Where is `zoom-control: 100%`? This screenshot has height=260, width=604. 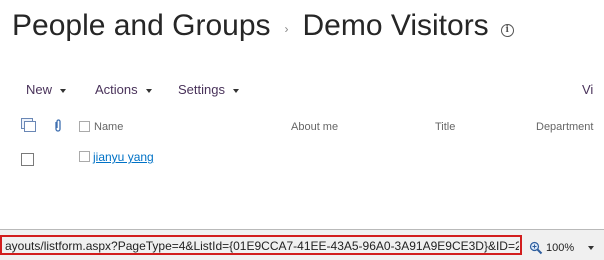
zoom-control: 100% is located at coordinates (562, 248).